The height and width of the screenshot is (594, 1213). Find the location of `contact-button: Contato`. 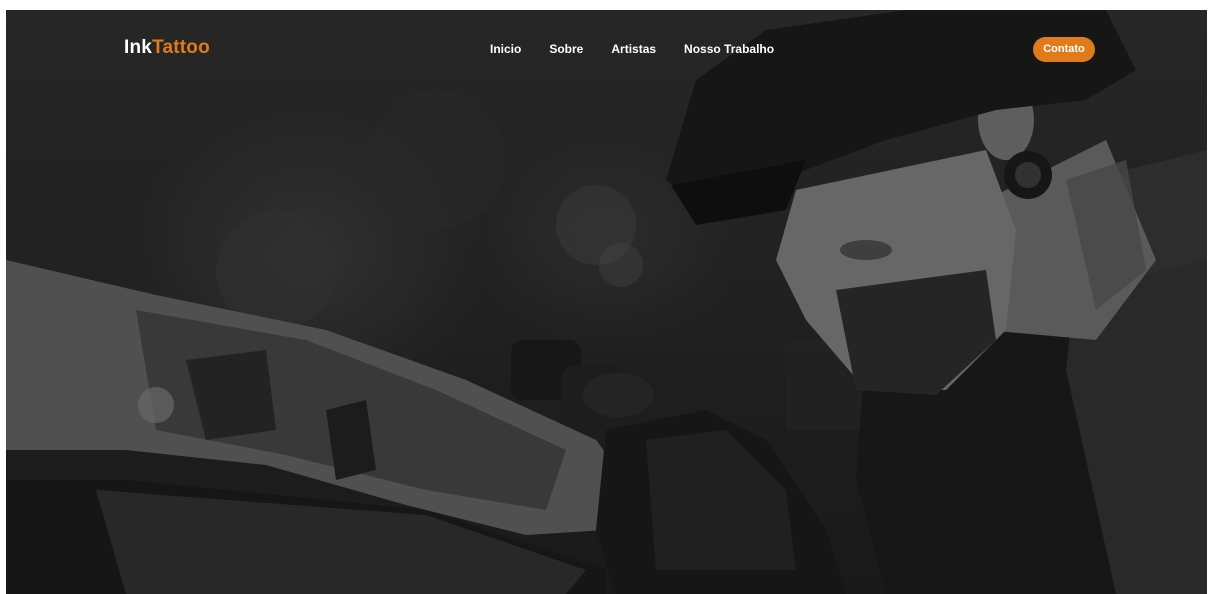

contact-button: Contato is located at coordinates (1064, 49).